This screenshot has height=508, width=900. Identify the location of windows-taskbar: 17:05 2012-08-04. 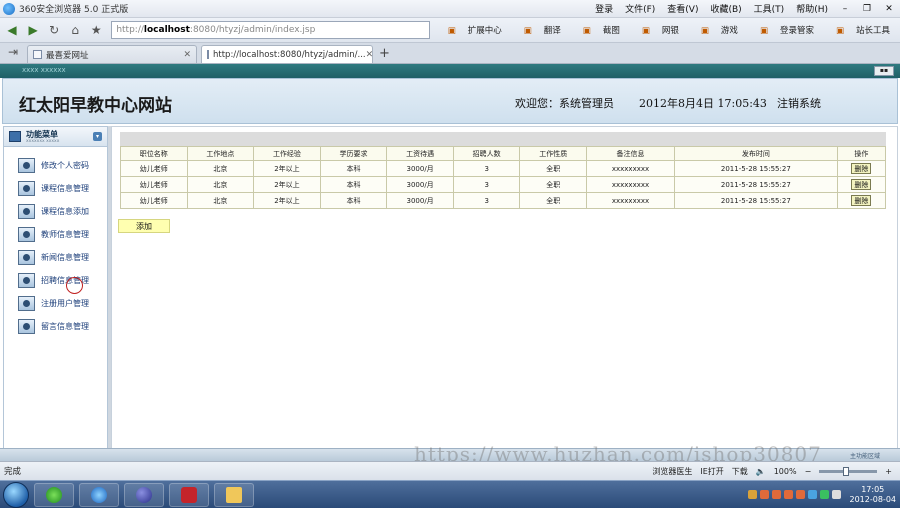
(450, 494).